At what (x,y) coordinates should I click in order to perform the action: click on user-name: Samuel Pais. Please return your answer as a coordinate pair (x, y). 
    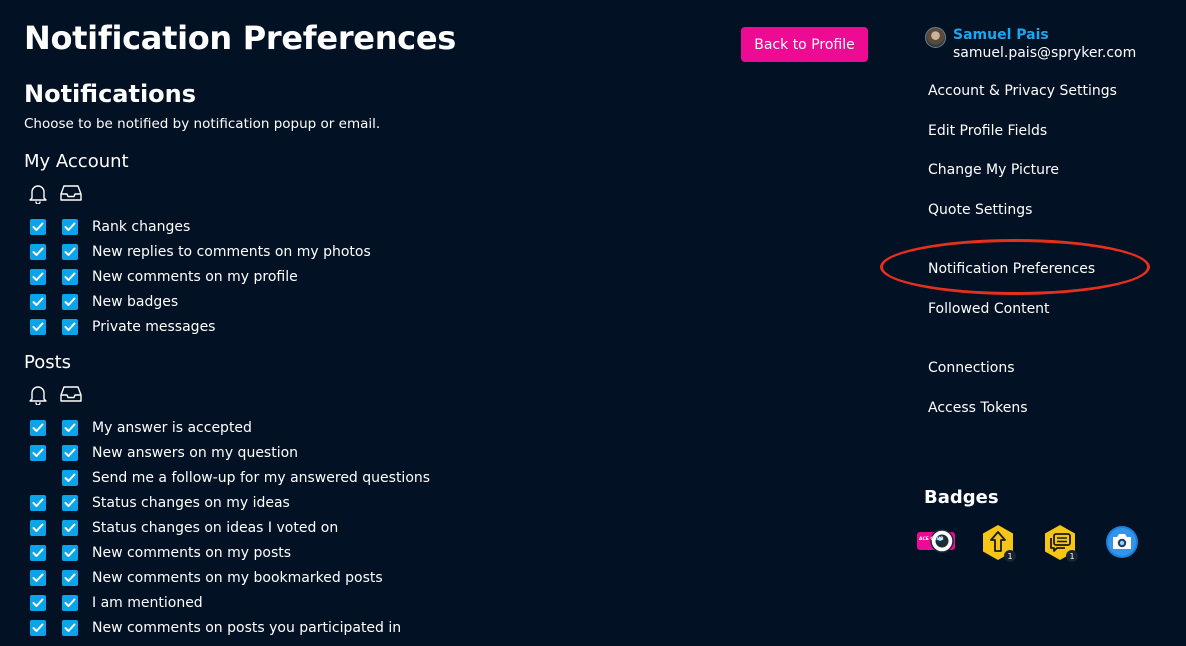
    Looking at the image, I should click on (1001, 35).